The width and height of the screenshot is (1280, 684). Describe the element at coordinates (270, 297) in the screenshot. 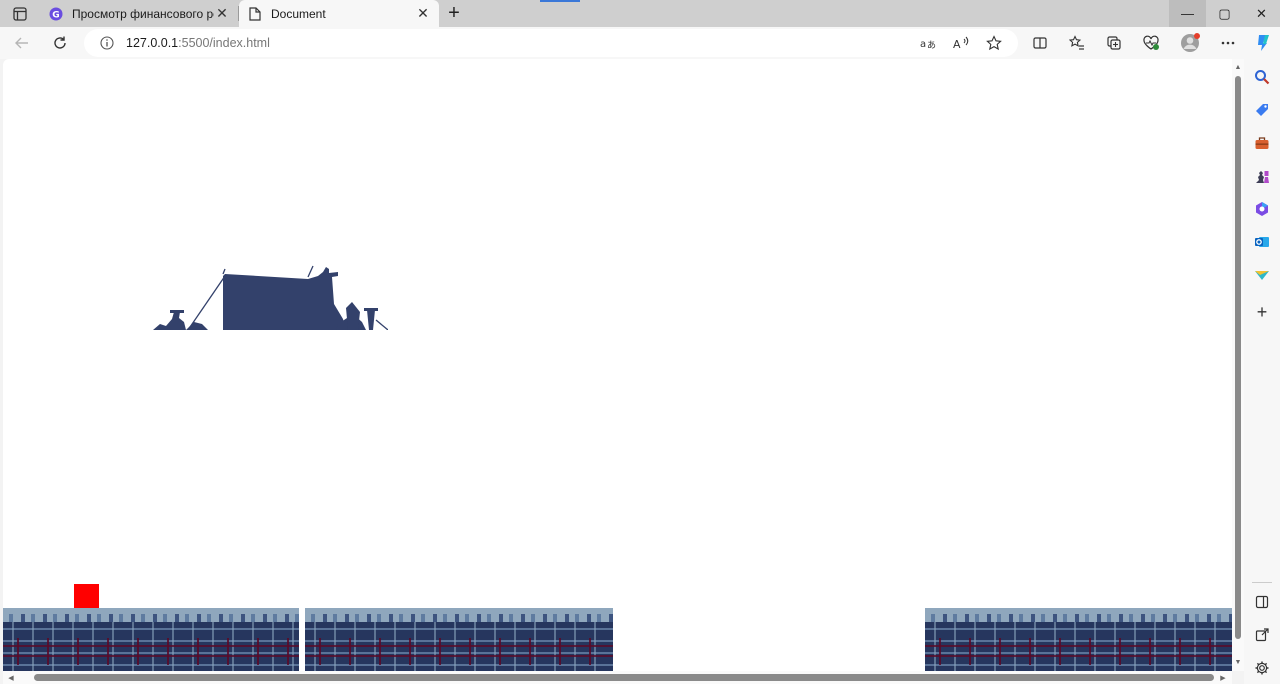

I see `background-shipwreck-silhouette` at that location.